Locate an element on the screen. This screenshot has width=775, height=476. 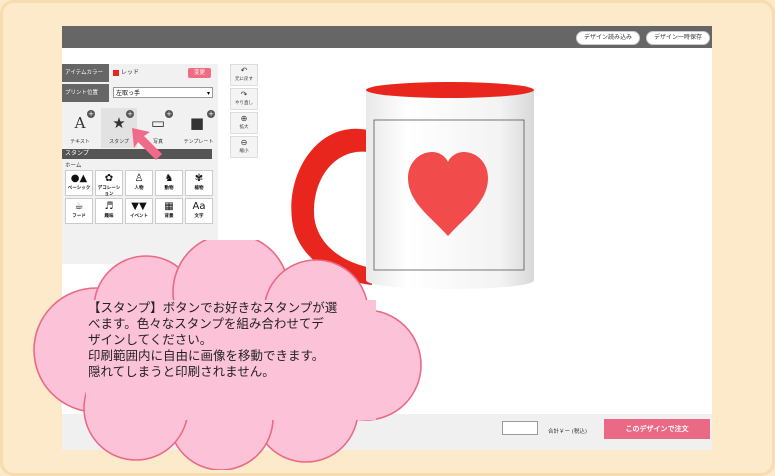
hobby-icon: ♬ is located at coordinates (109, 206).